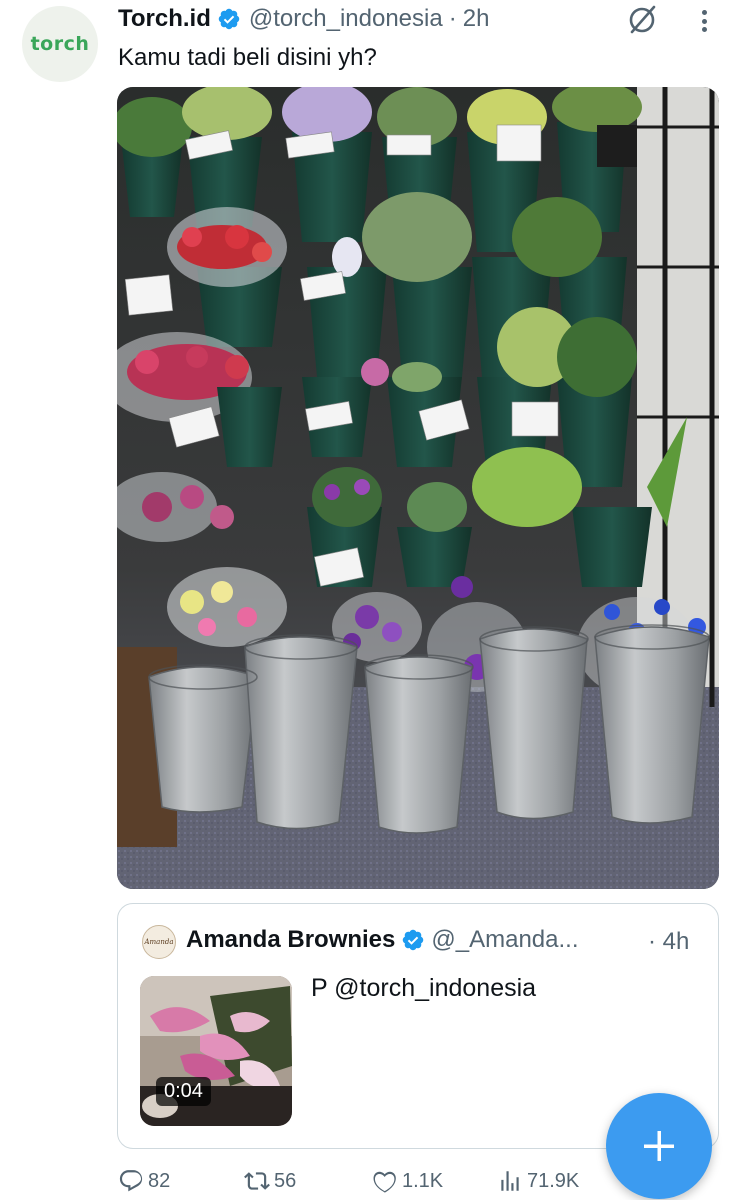 This screenshot has width=742, height=1200. Describe the element at coordinates (423, 1180) in the screenshot. I see `like-count: 1.1K` at that location.